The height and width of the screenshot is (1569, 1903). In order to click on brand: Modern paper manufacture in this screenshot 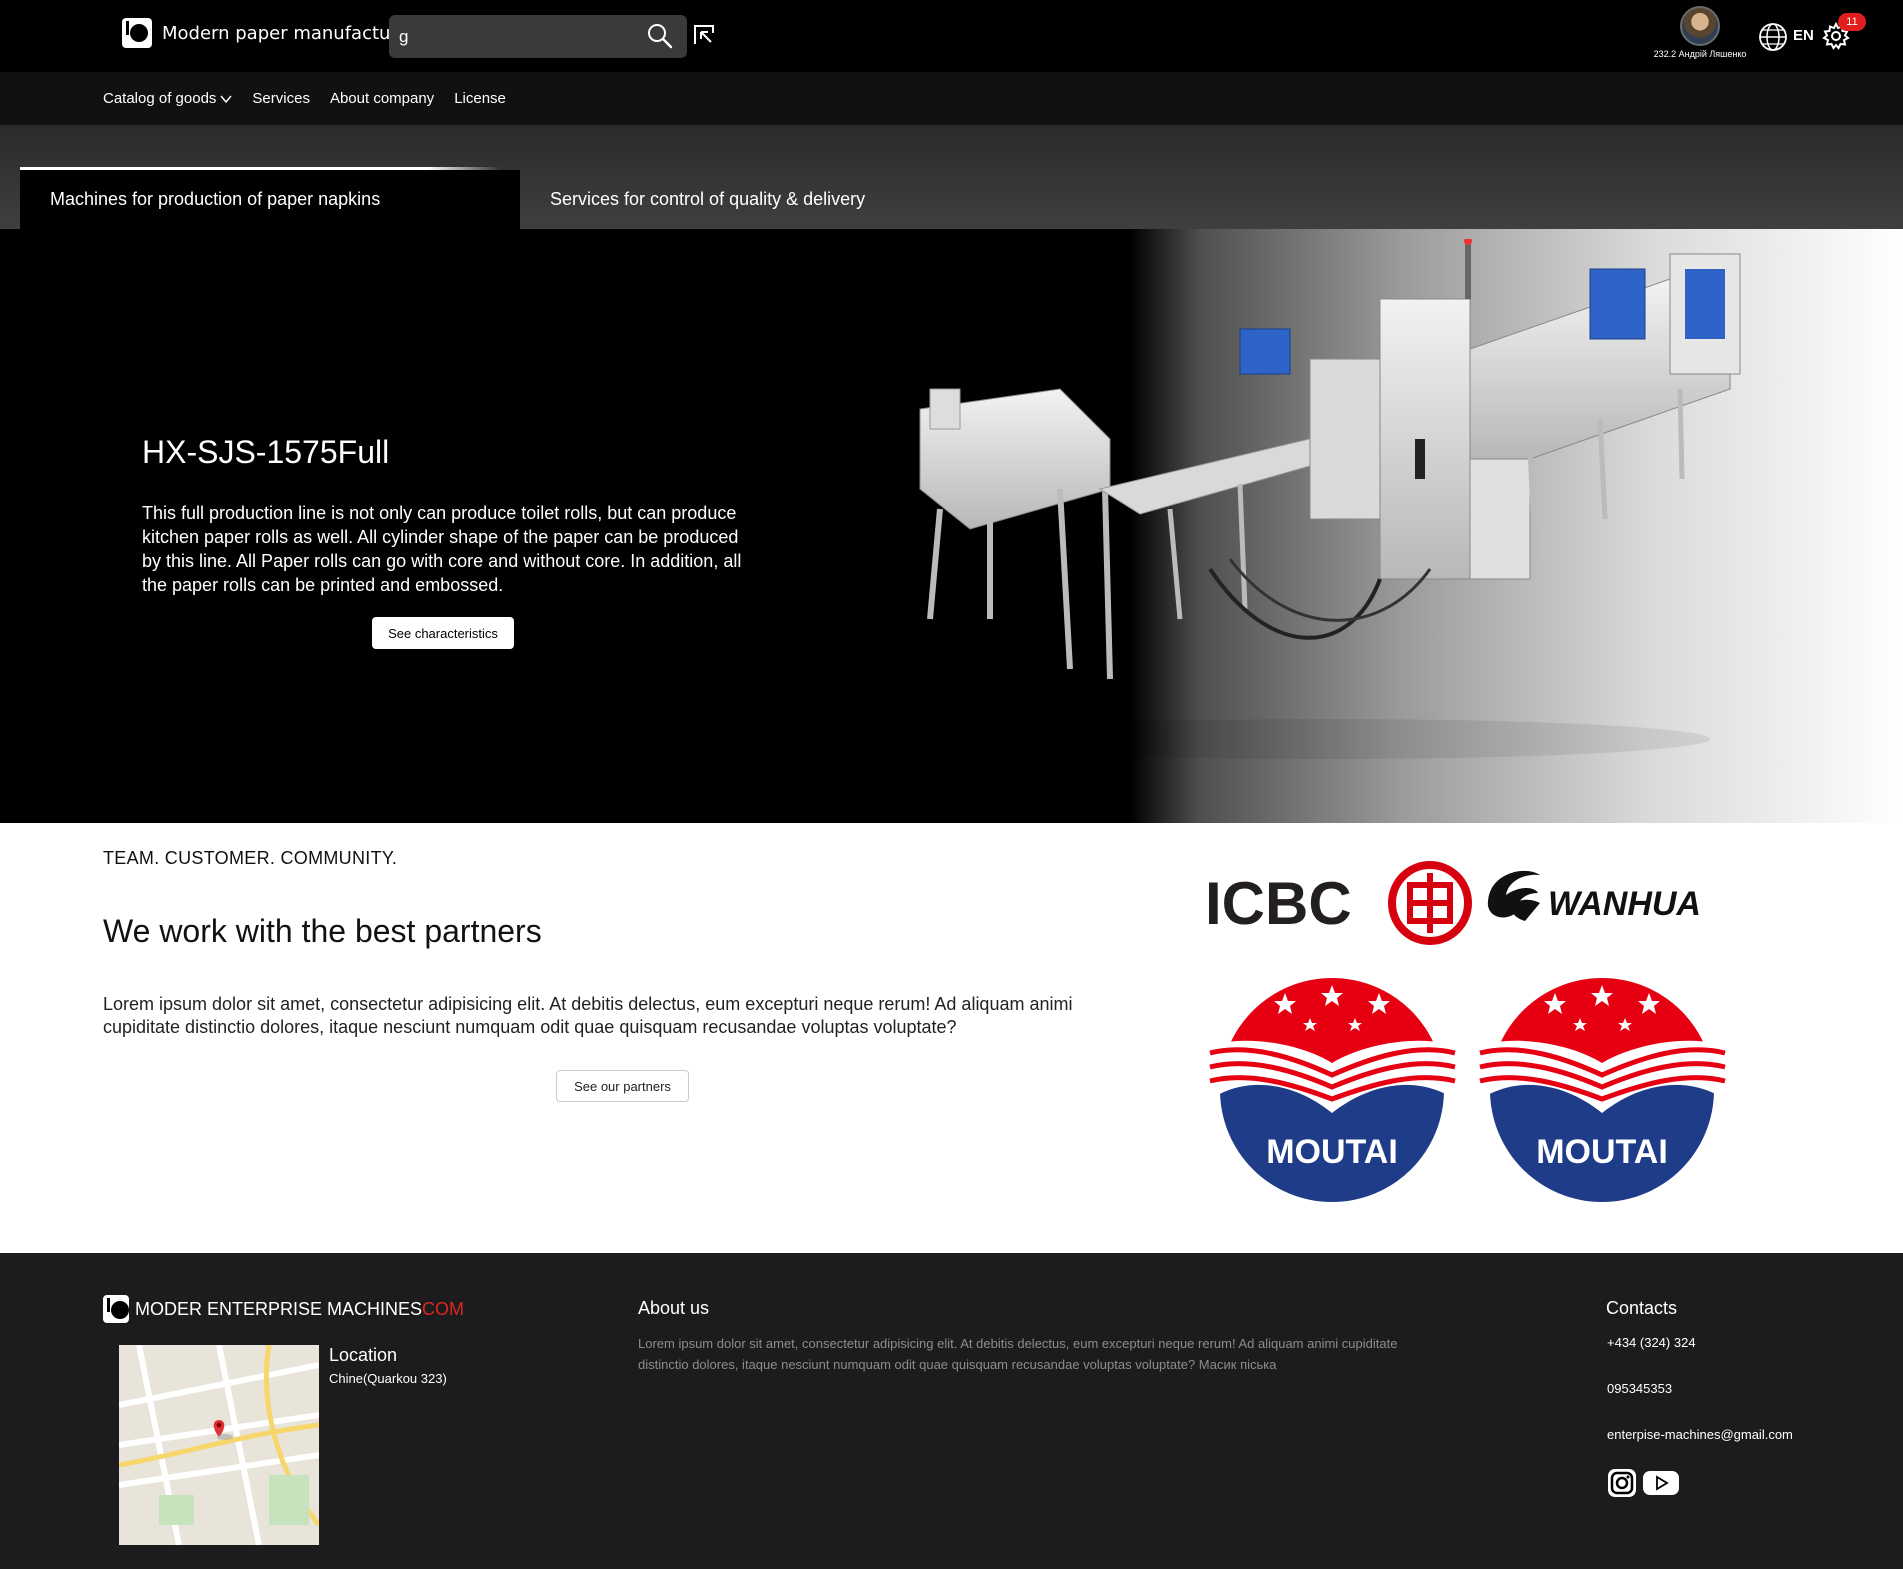, I will do `click(265, 33)`.